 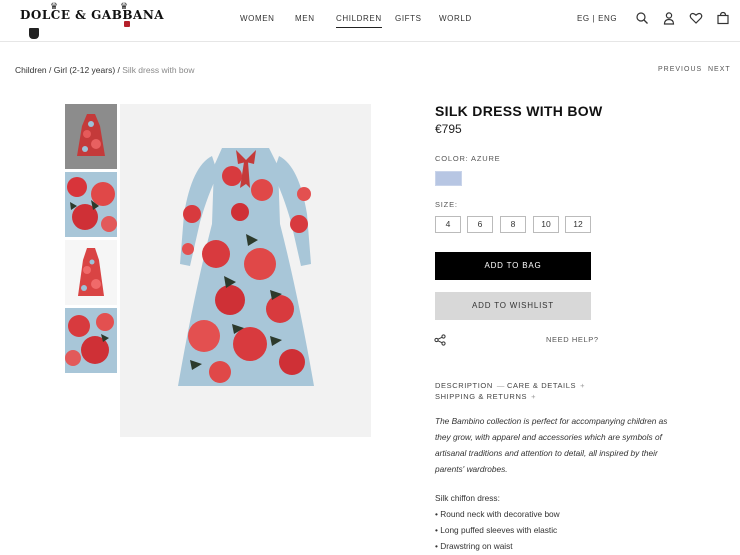 What do you see at coordinates (455, 18) in the screenshot?
I see `nav-item-world: WORLD` at bounding box center [455, 18].